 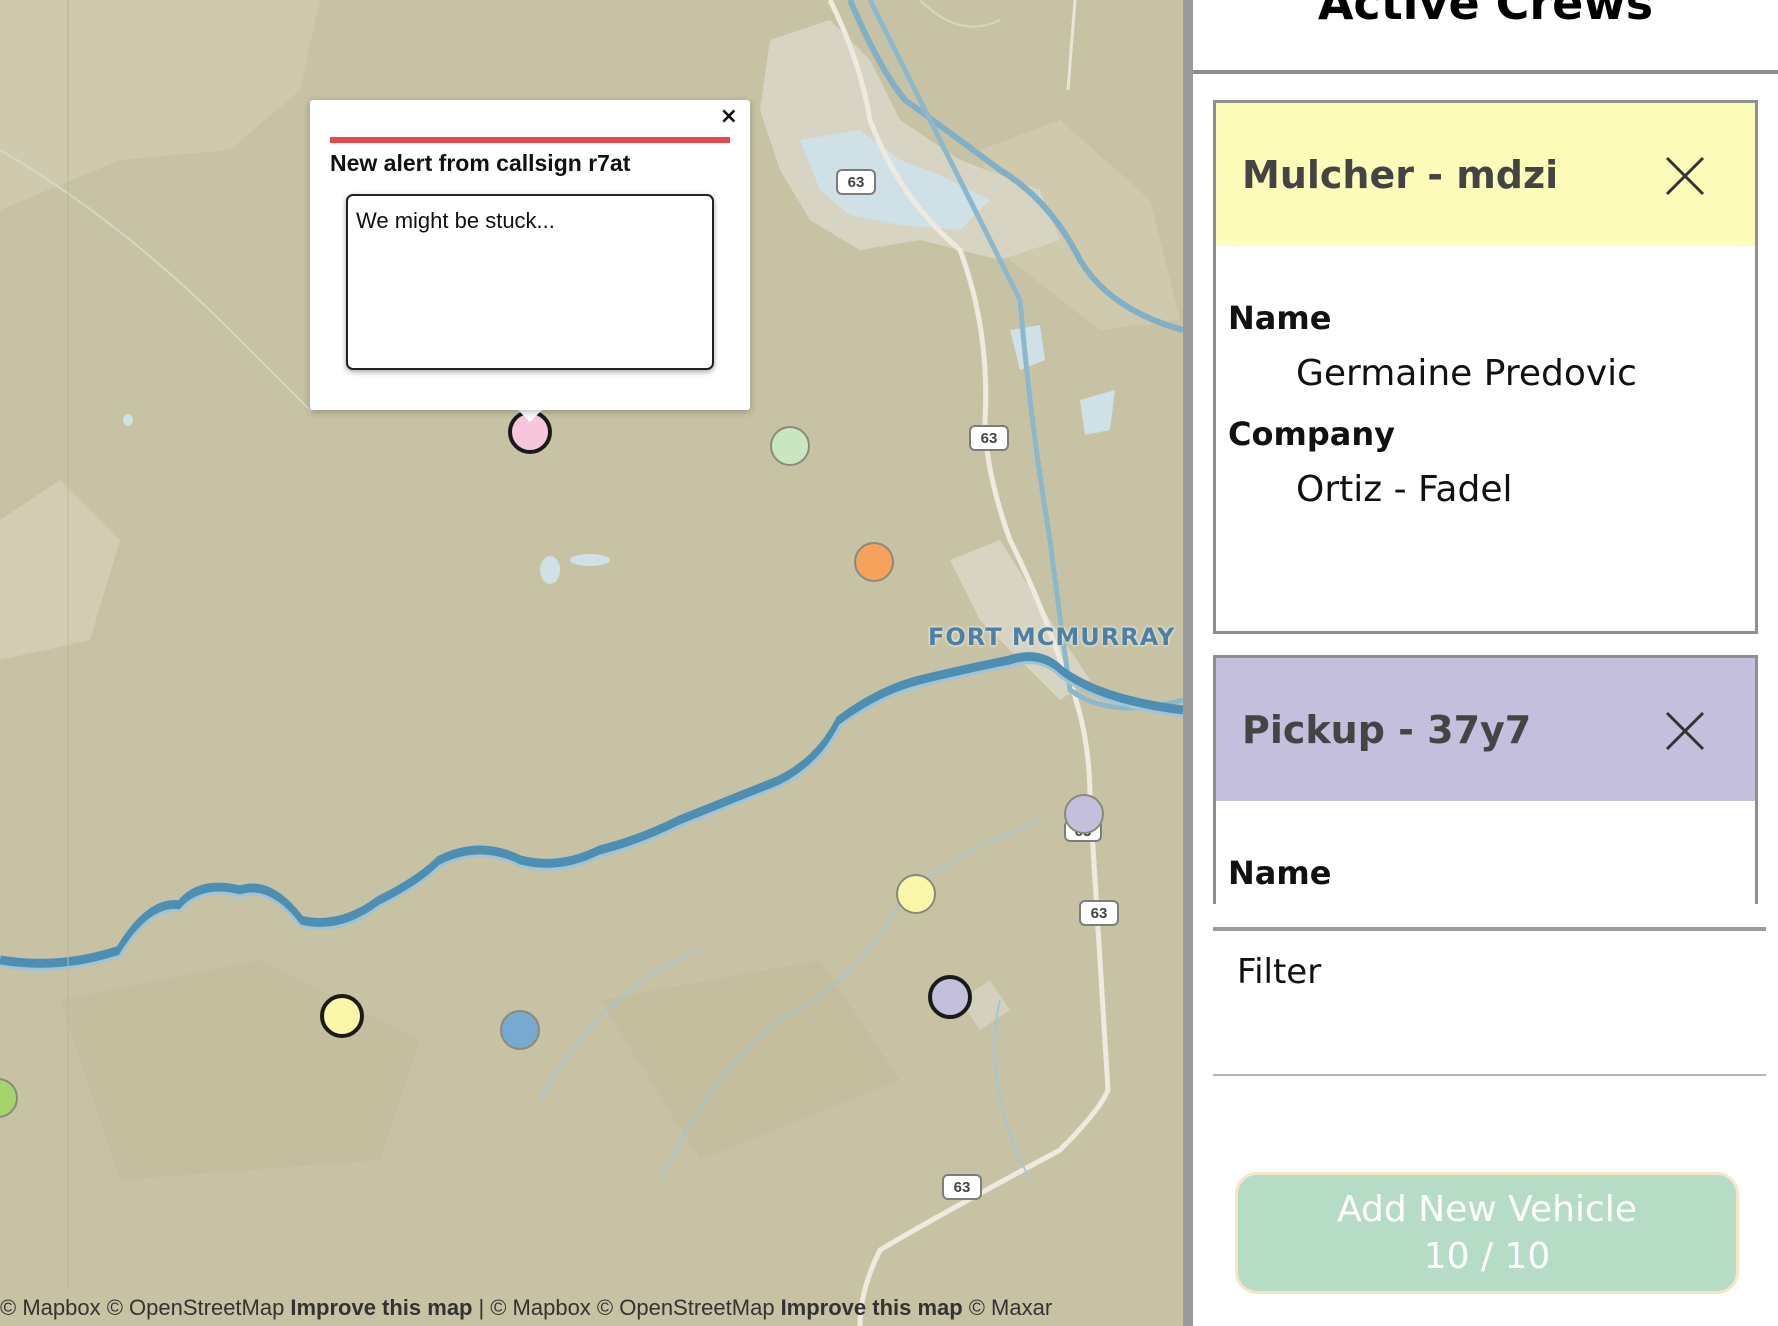 What do you see at coordinates (1485, 779) in the screenshot?
I see `crew-card: Pickup - 37y7 Name` at bounding box center [1485, 779].